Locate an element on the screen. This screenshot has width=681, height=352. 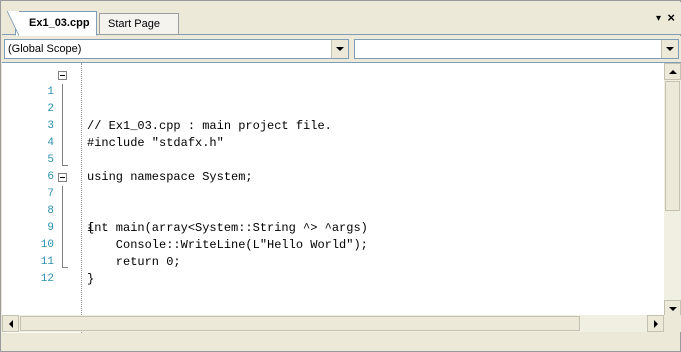
code-line: 8 { is located at coordinates (332, 210).